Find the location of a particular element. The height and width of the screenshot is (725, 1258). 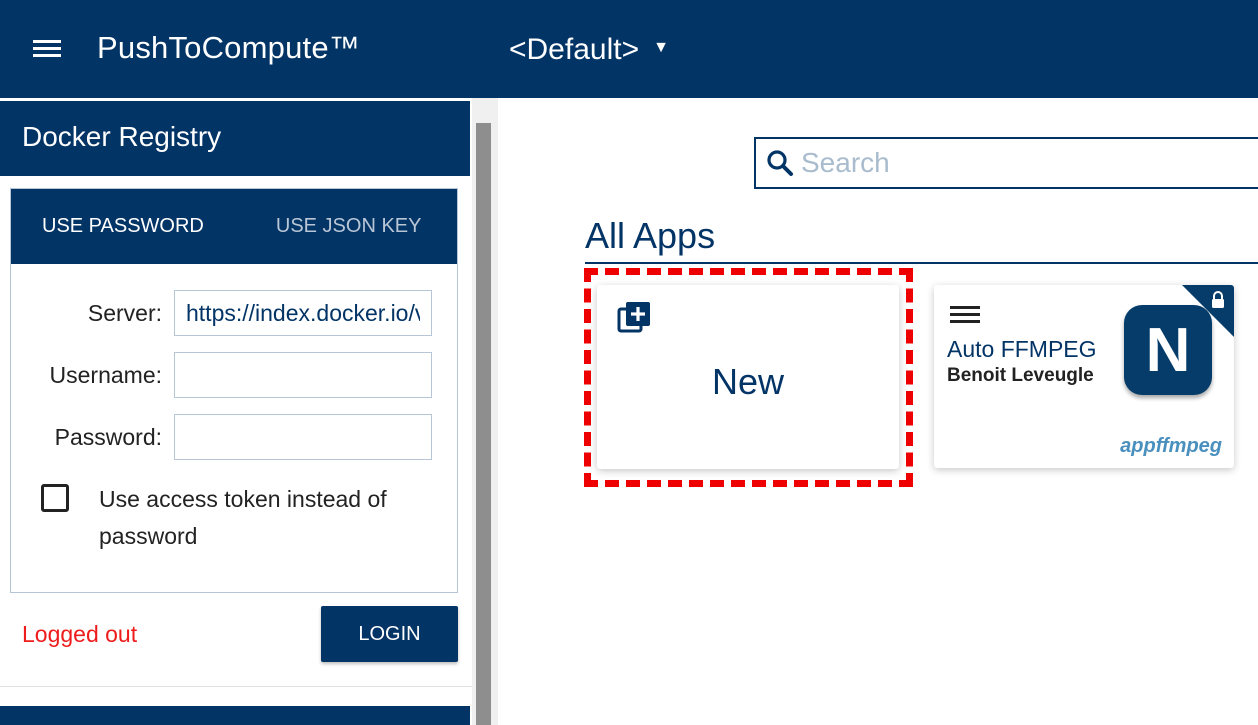

server-row: Server: is located at coordinates (221, 313).